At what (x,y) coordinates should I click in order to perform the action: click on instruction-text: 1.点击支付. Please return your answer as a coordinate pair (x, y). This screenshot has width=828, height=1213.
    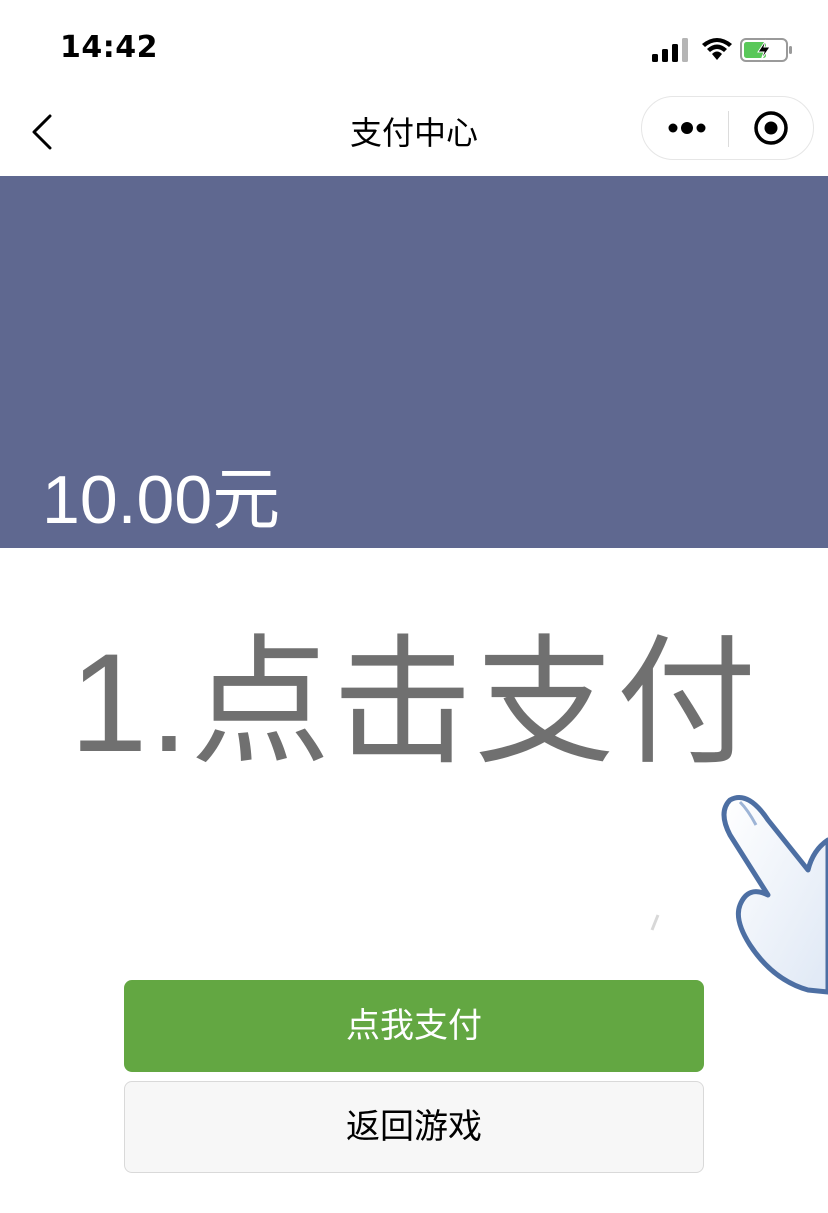
    Looking at the image, I should click on (414, 702).